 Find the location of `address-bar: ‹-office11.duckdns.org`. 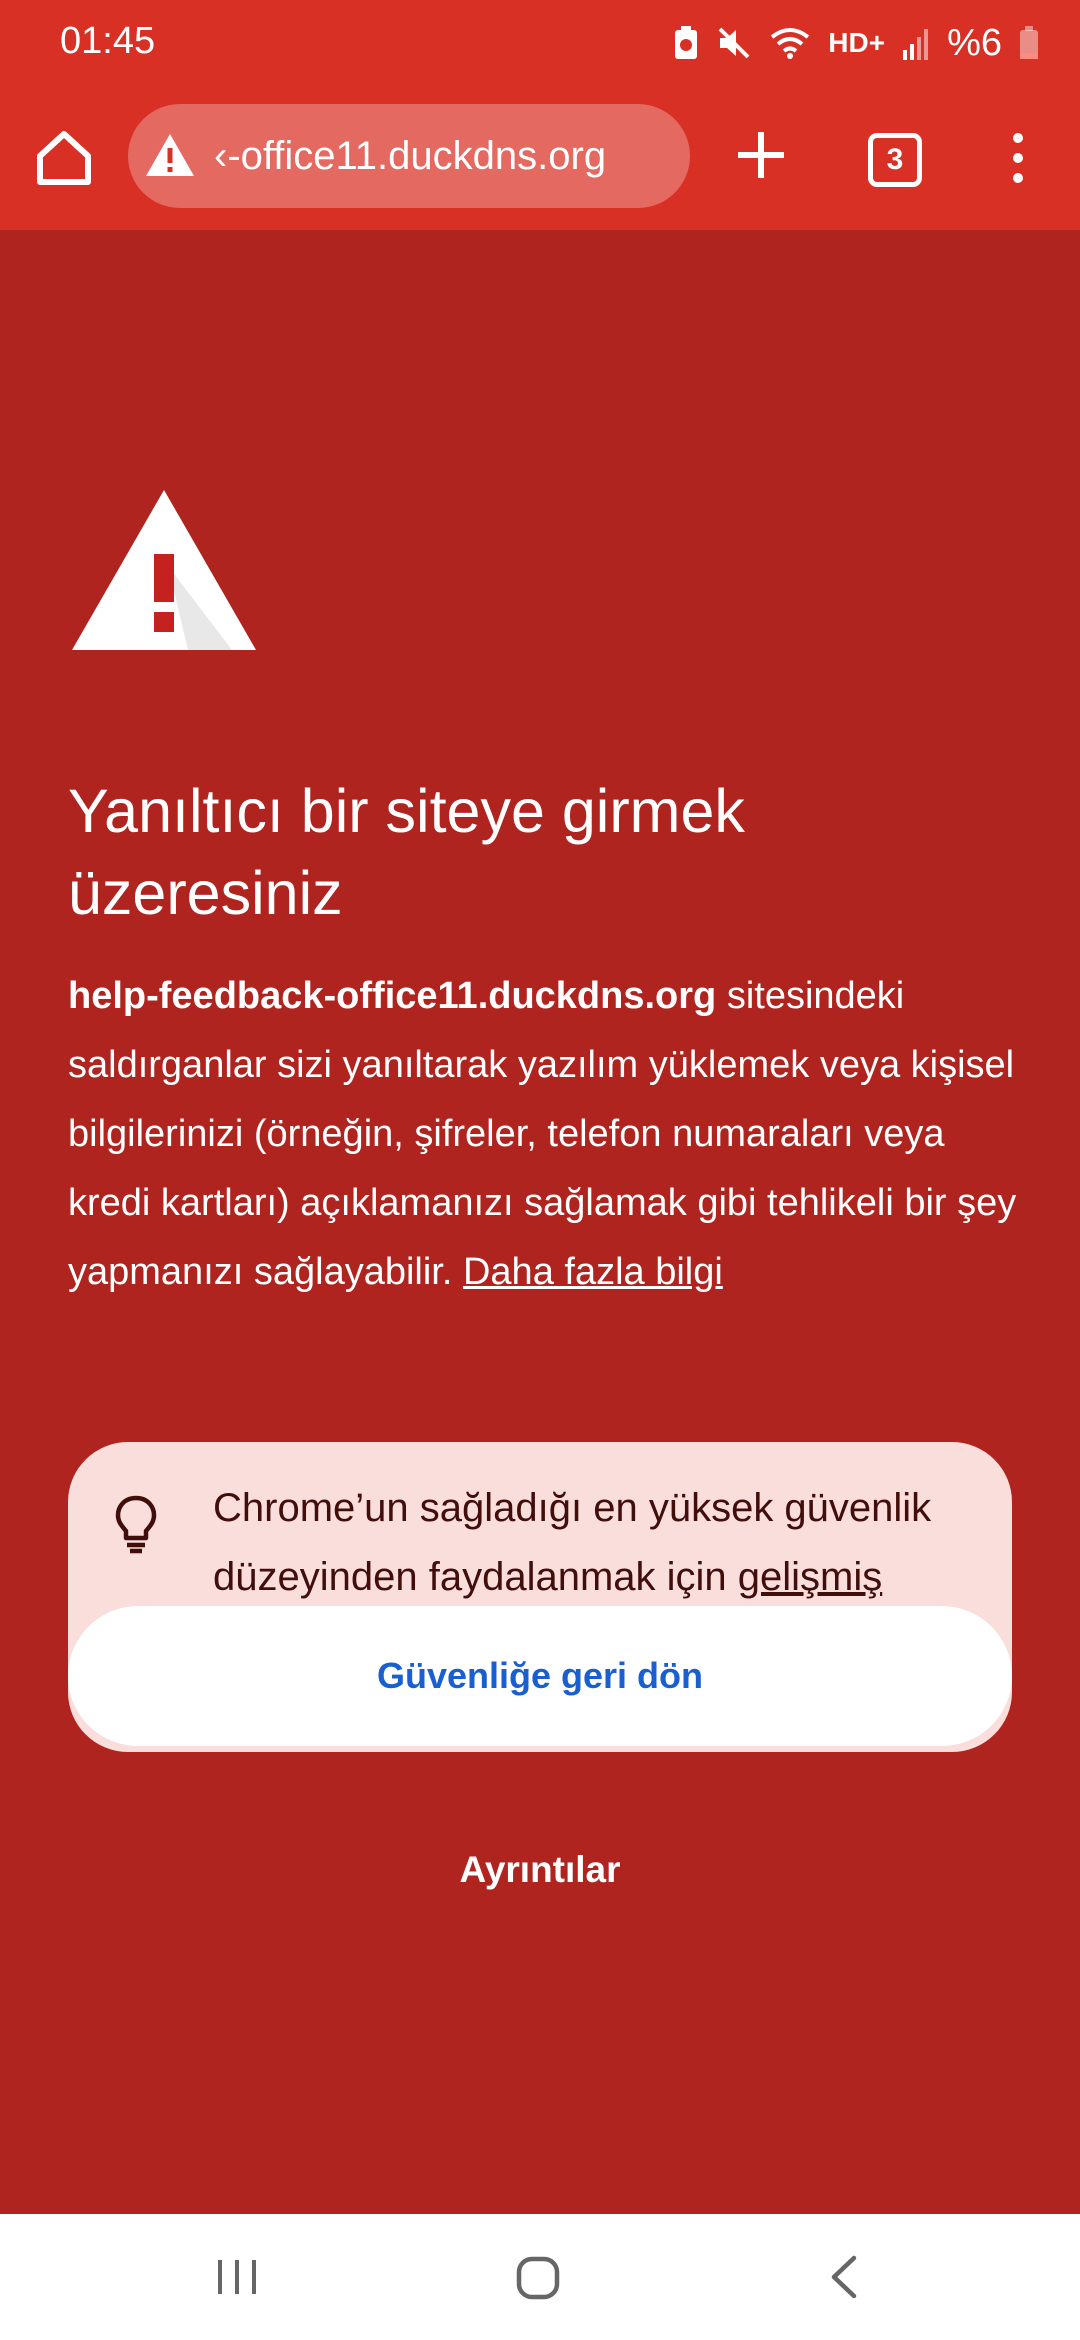

address-bar: ‹-office11.duckdns.org is located at coordinates (409, 156).